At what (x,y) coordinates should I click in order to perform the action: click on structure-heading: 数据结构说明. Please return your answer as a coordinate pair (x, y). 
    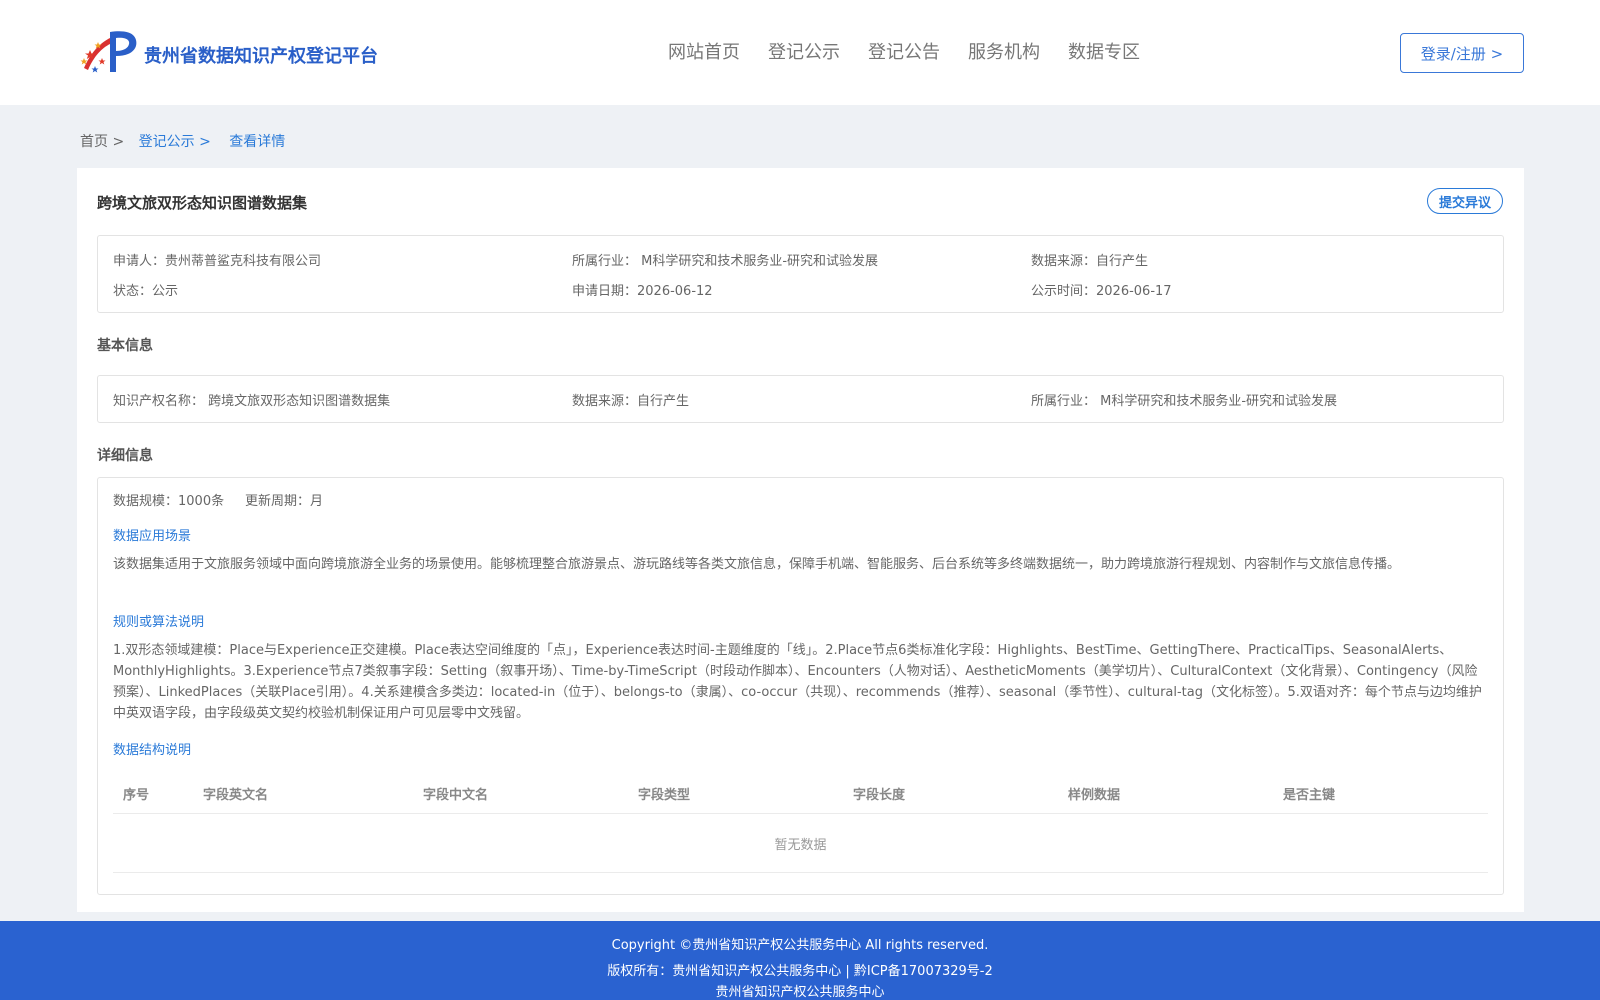
    Looking at the image, I should click on (152, 750).